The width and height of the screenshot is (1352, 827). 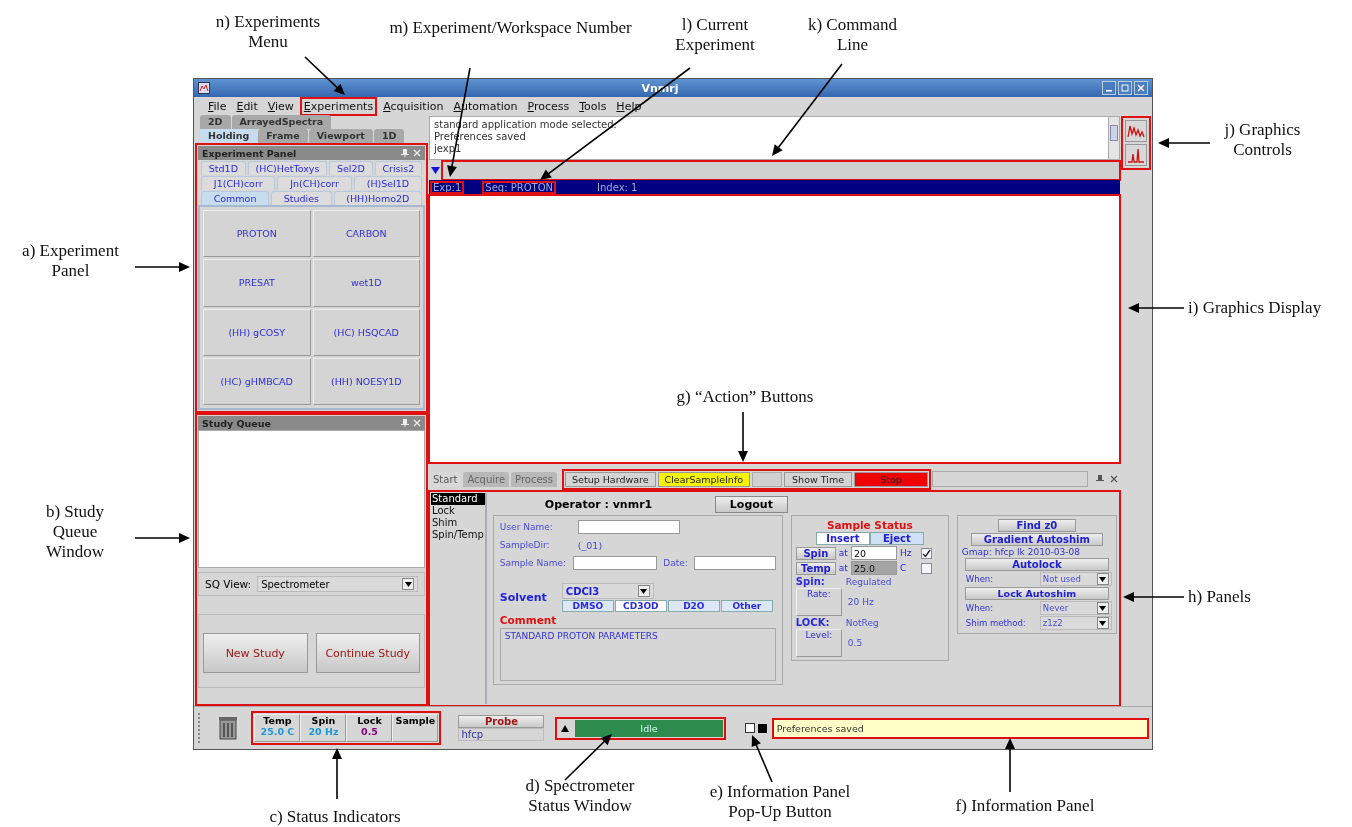 I want to click on command-line-field, so click(x=781, y=170).